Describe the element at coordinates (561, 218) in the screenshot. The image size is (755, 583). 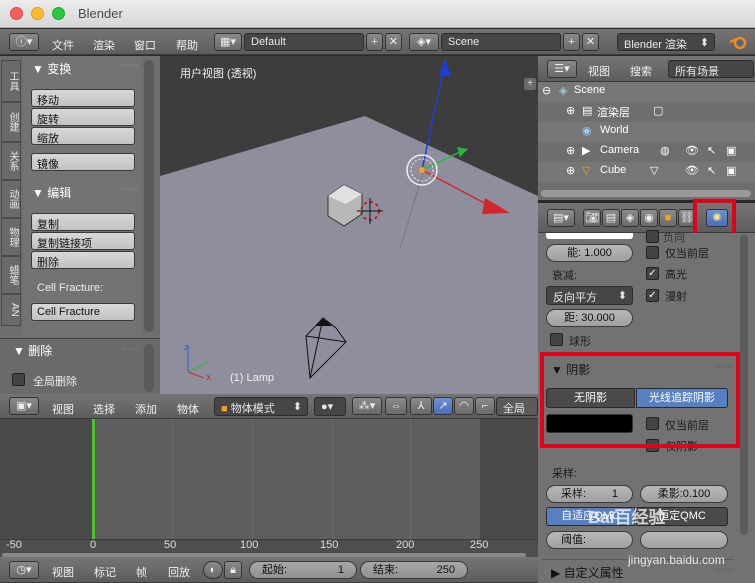
I see `editor-type-properties-icon: ▤▾` at that location.